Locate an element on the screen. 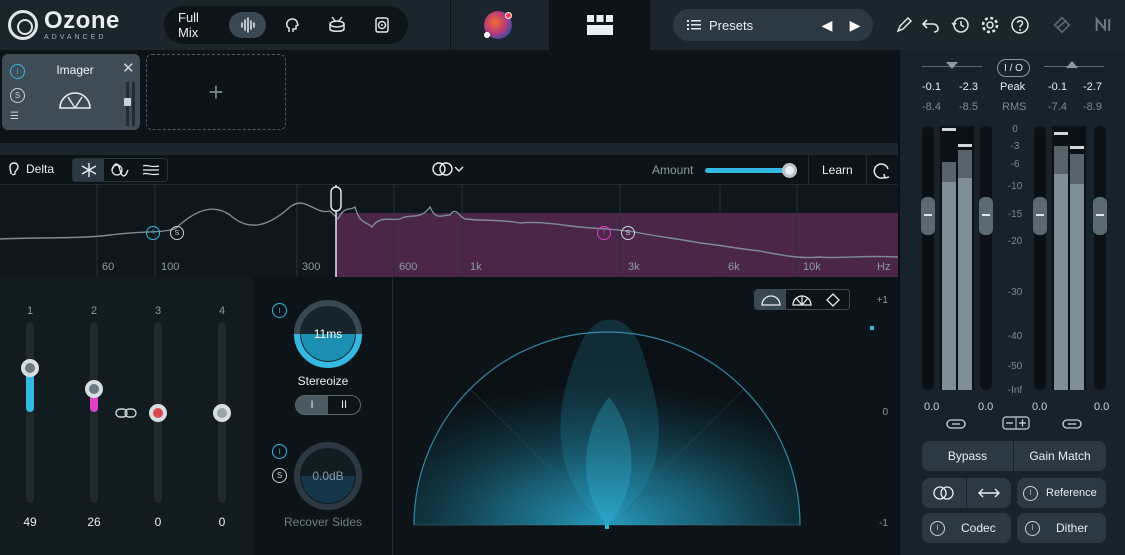  band-2-solo-marker: S is located at coordinates (628, 233).